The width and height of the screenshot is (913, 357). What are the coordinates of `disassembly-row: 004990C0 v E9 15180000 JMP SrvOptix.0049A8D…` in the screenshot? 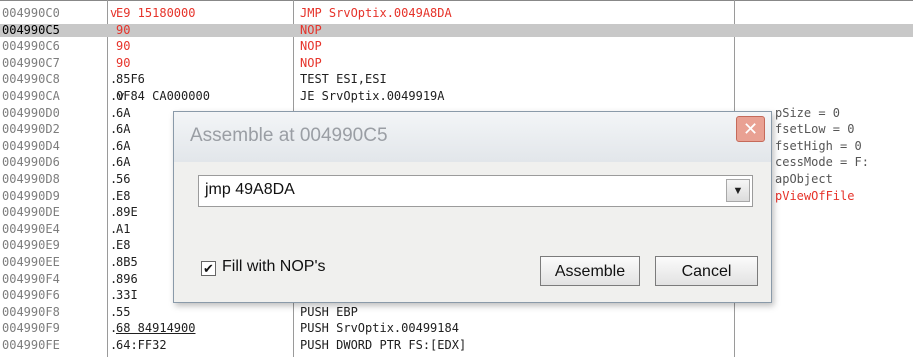 It's located at (456, 13).